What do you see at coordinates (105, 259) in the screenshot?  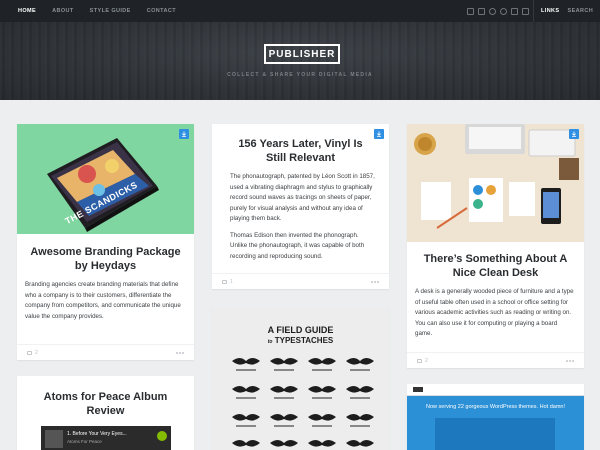 I see `post-title: Awesome Branding Package by Heydays` at bounding box center [105, 259].